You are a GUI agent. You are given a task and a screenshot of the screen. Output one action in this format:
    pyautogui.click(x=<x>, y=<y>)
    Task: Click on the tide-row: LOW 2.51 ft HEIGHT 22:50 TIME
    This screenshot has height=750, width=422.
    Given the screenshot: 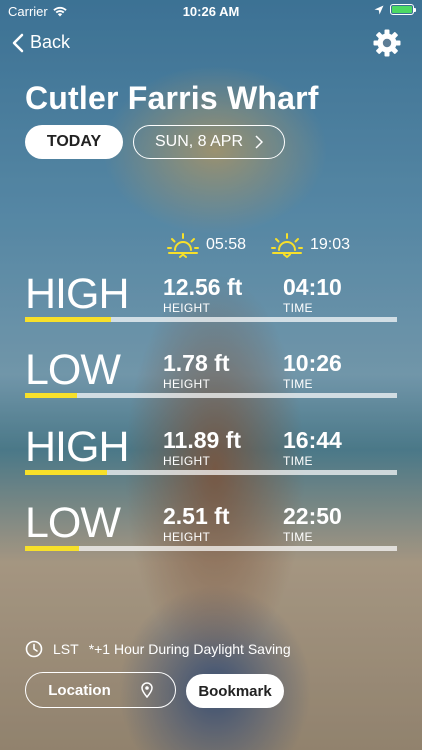 What is the action you would take?
    pyautogui.click(x=211, y=531)
    